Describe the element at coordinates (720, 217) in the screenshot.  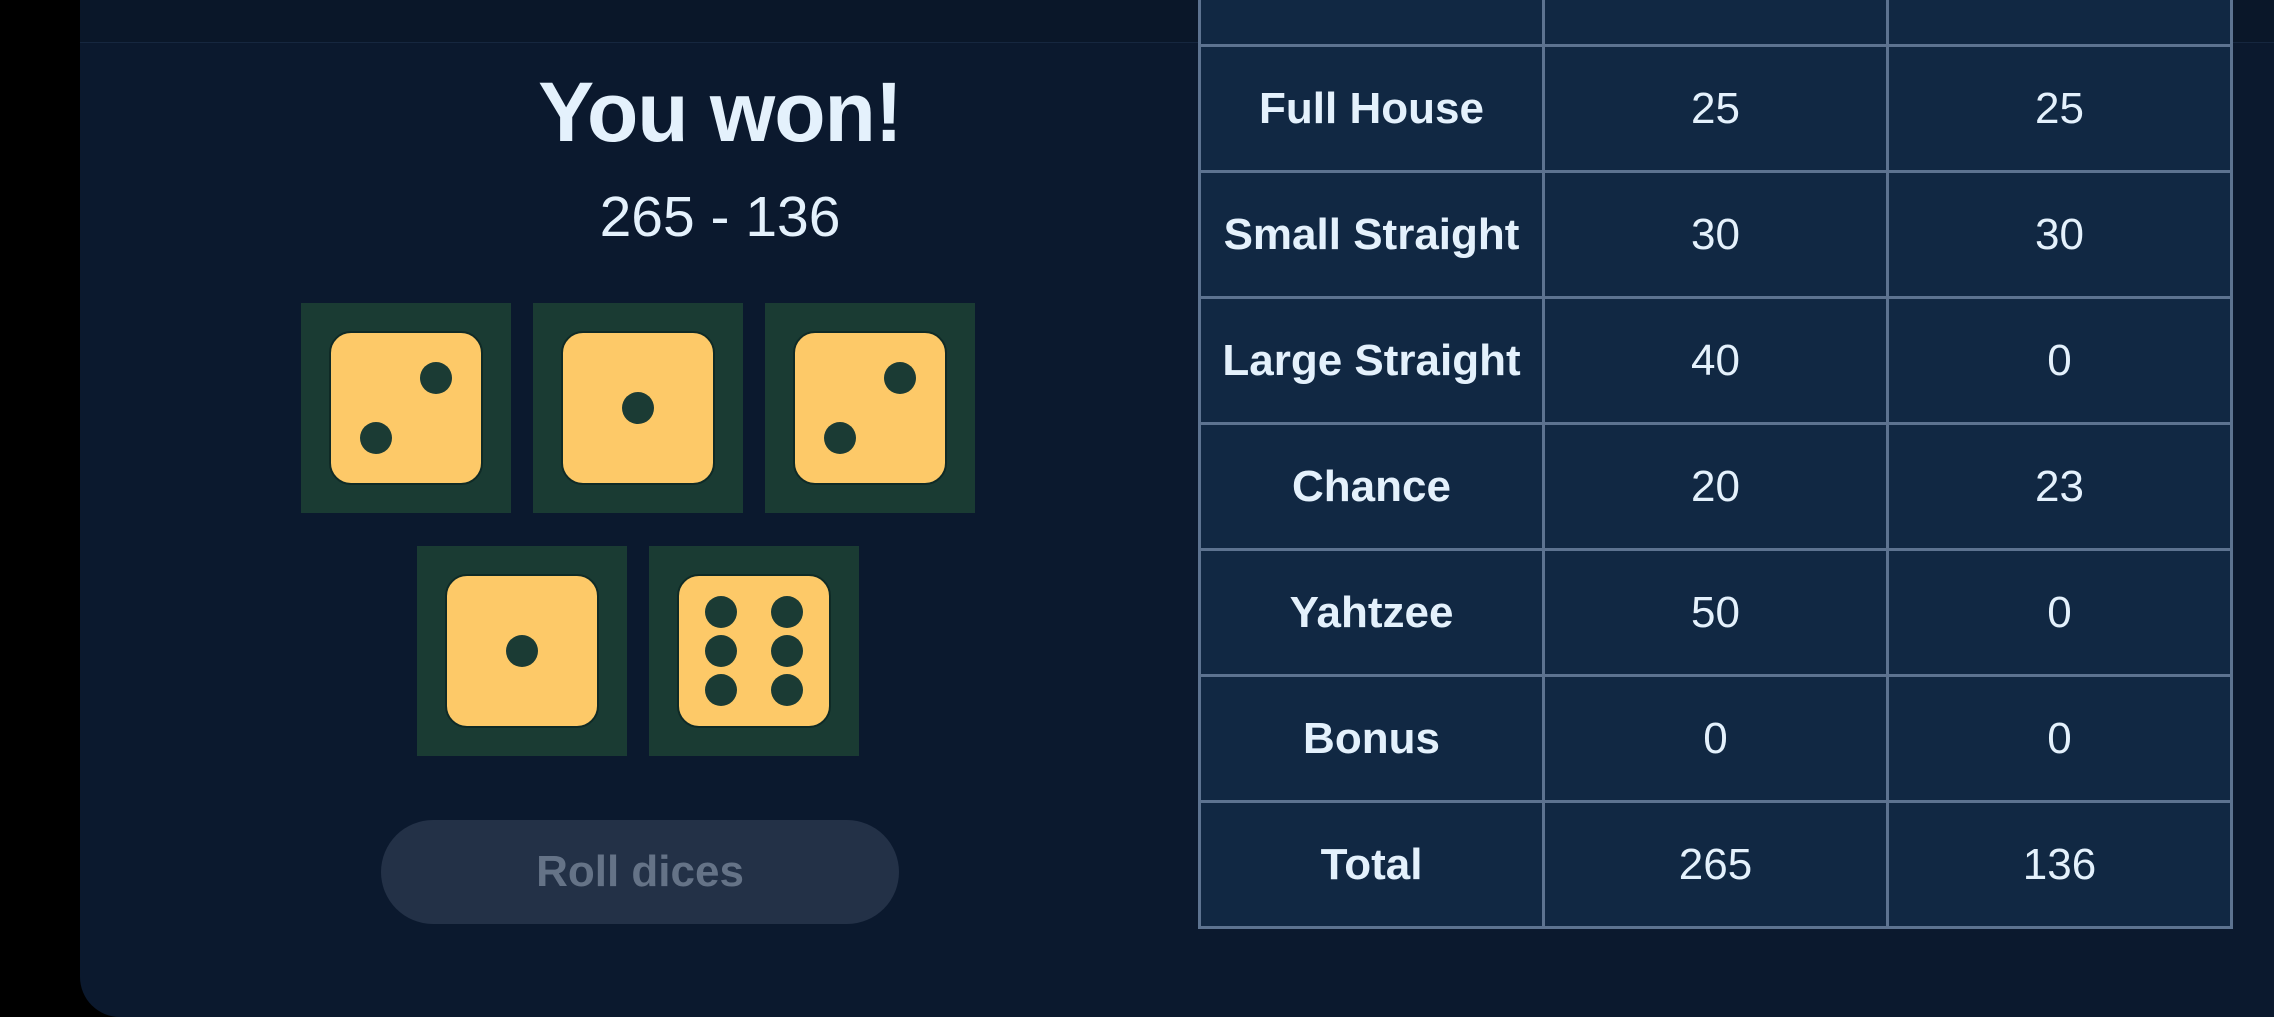
I see `final-score: 265 - 136` at that location.